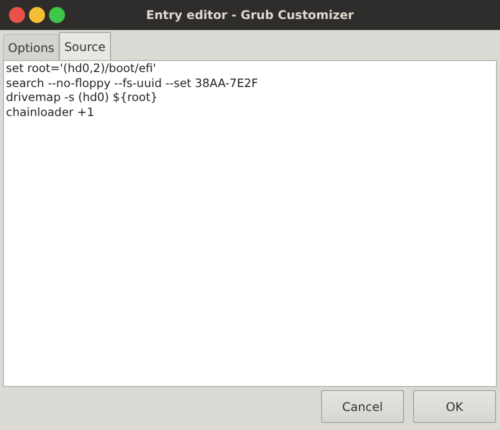 This screenshot has height=430, width=500. Describe the element at coordinates (133, 83) in the screenshot. I see `code-line: search --no-floppy --fs-uuid --set 38AA-7E2F` at that location.